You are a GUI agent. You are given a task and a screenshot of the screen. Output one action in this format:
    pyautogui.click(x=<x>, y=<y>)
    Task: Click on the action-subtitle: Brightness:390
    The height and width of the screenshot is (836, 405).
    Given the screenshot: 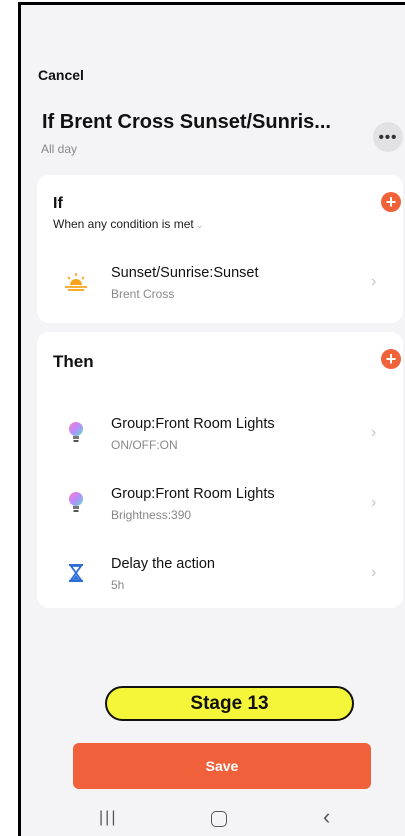 What is the action you would take?
    pyautogui.click(x=151, y=515)
    